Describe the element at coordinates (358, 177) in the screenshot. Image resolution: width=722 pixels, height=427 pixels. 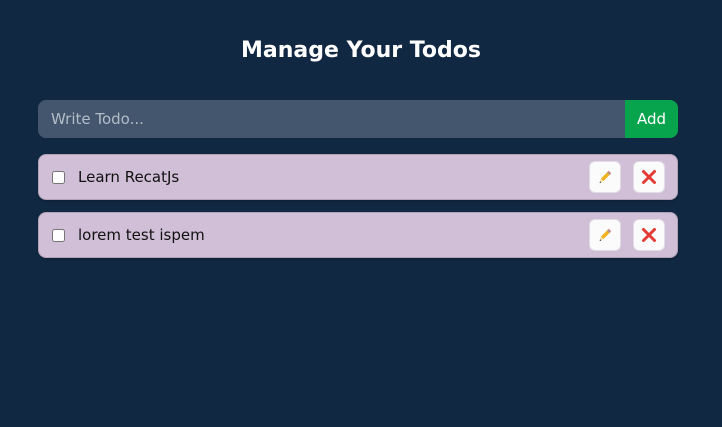
I see `todo-item: Learn RecatJs` at that location.